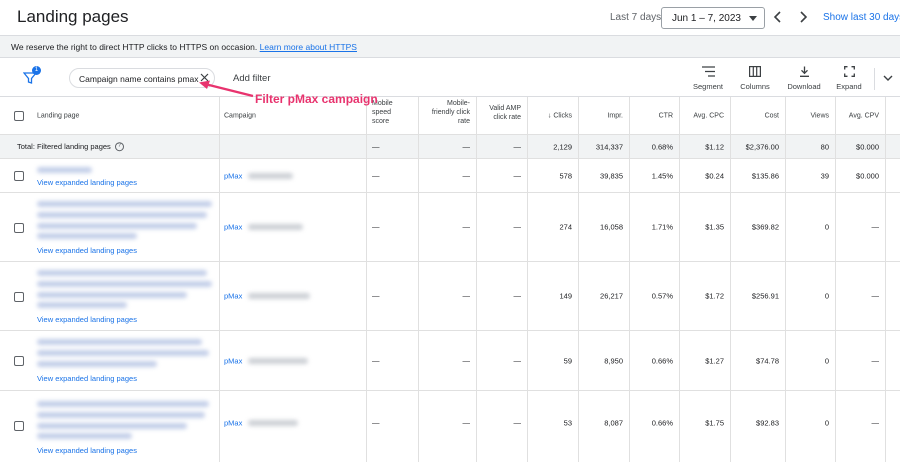 The image size is (900, 462). I want to click on chevron-left-icon, so click(778, 17).